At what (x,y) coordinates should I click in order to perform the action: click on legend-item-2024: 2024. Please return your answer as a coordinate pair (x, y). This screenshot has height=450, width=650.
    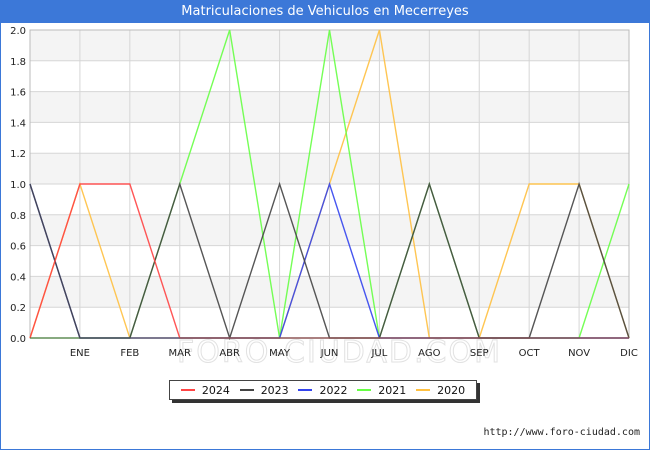
    Looking at the image, I should click on (205, 390).